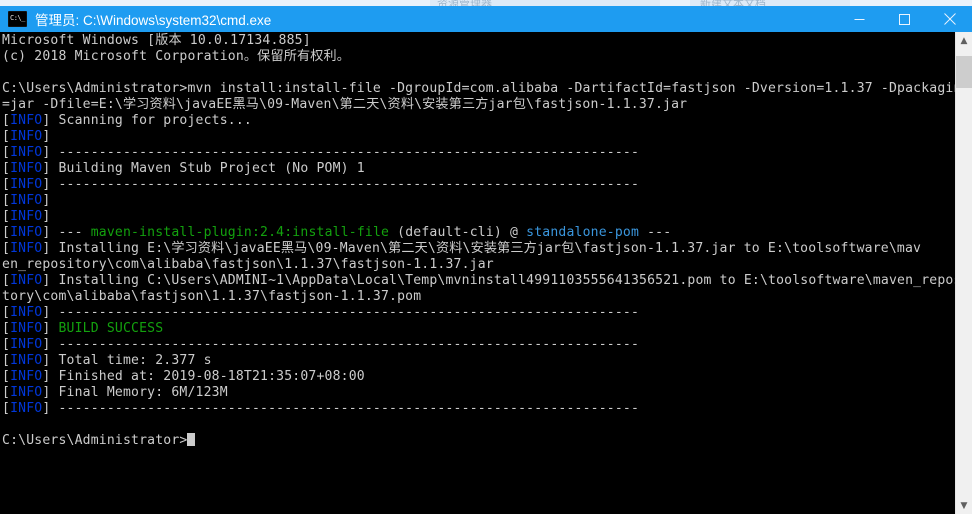  I want to click on console-line-info-build-success: [INFO] BUILD SUCCESS, so click(83, 328).